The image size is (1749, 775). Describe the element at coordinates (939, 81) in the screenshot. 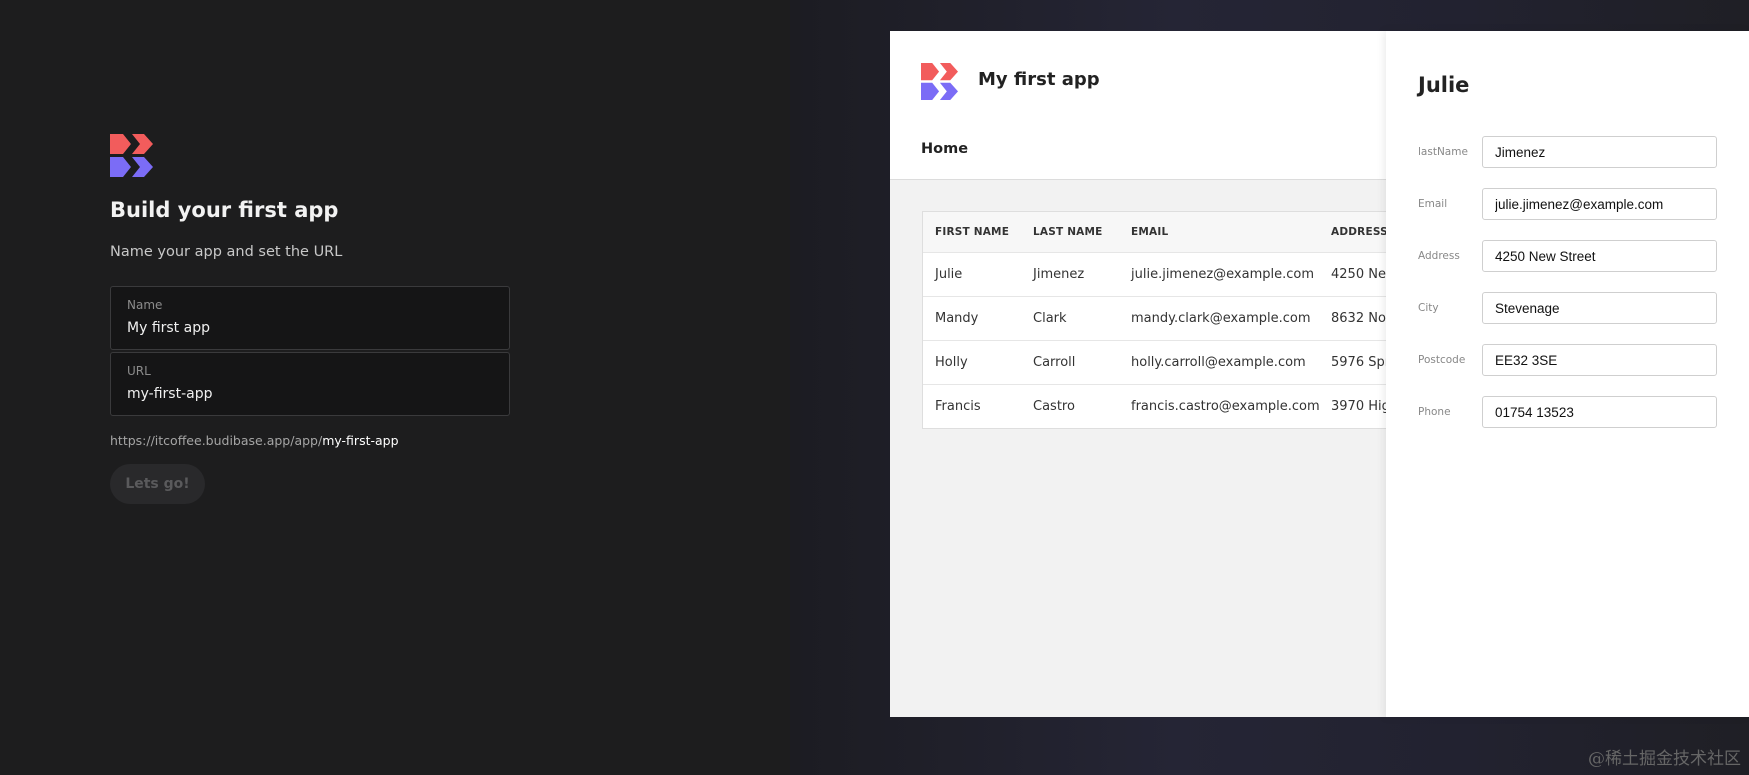

I see `app-logo-icon` at that location.